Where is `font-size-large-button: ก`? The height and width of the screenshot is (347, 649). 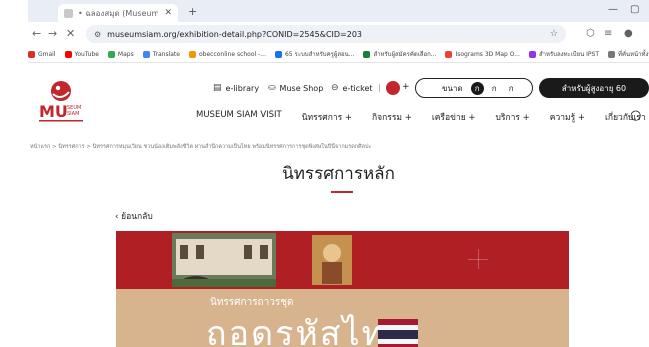
font-size-large-button: ก is located at coordinates (511, 88).